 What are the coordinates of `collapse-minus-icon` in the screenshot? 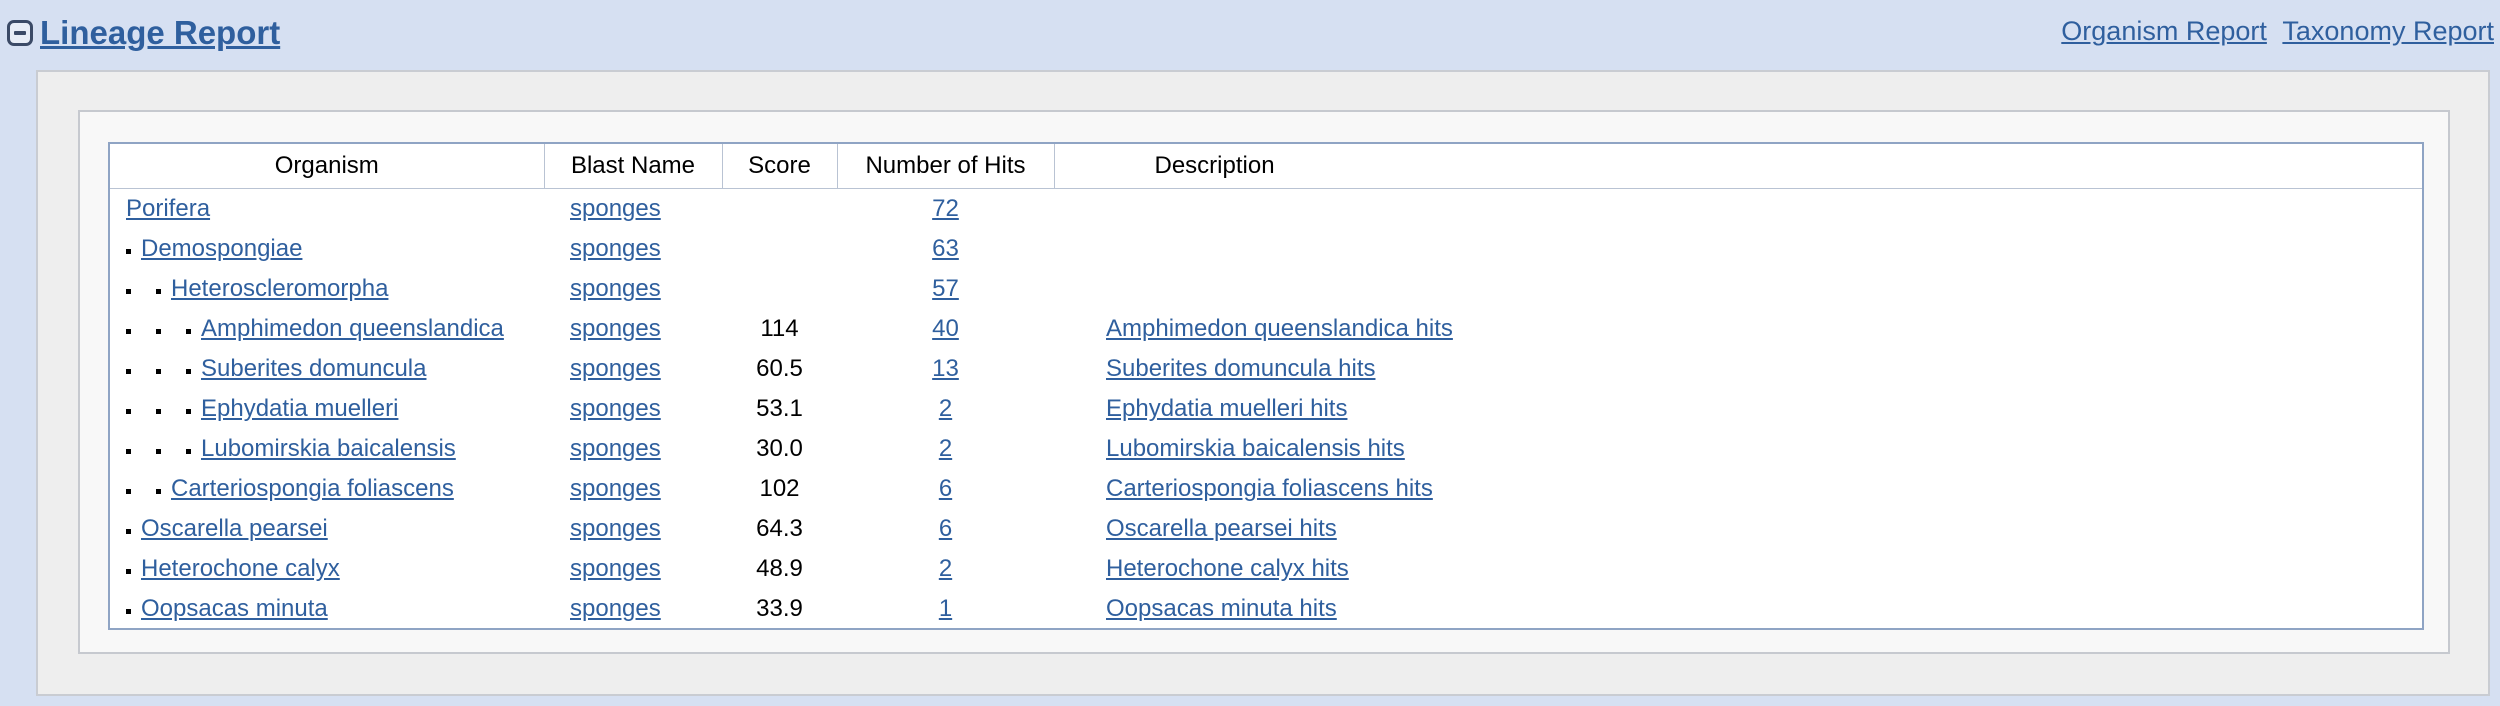 It's located at (20, 33).